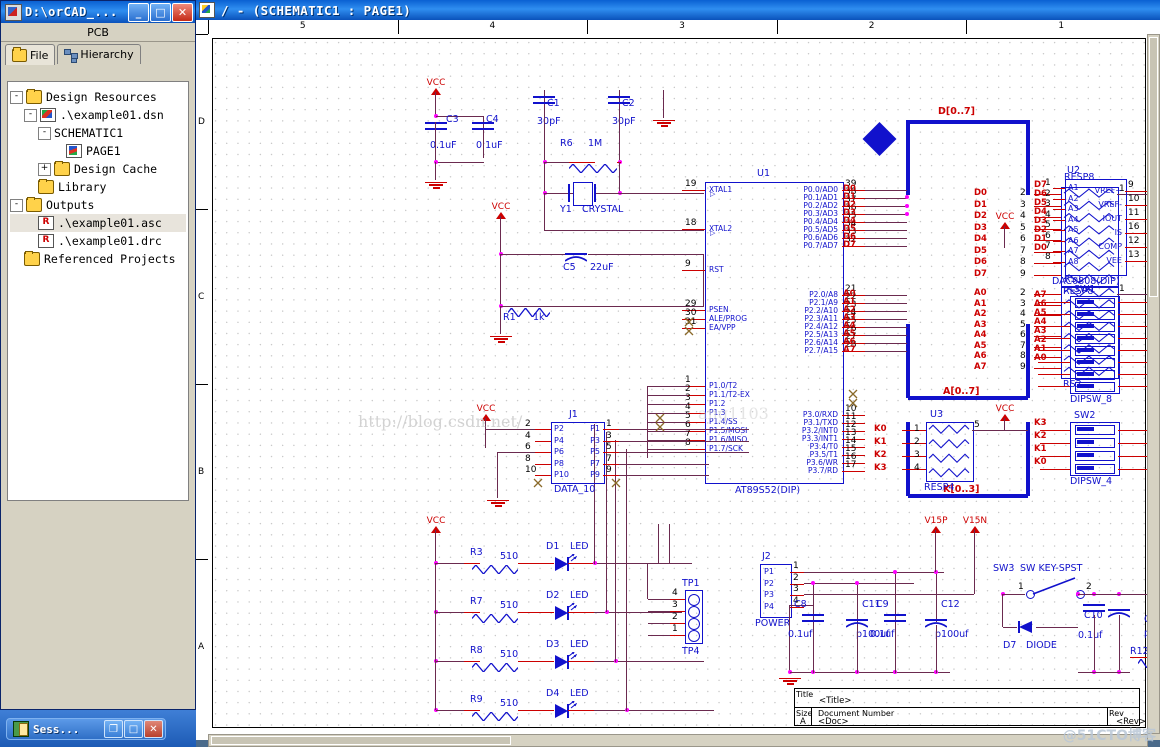 The height and width of the screenshot is (747, 1160). What do you see at coordinates (98, 169) in the screenshot?
I see `tree-item: + Design Cache` at bounding box center [98, 169].